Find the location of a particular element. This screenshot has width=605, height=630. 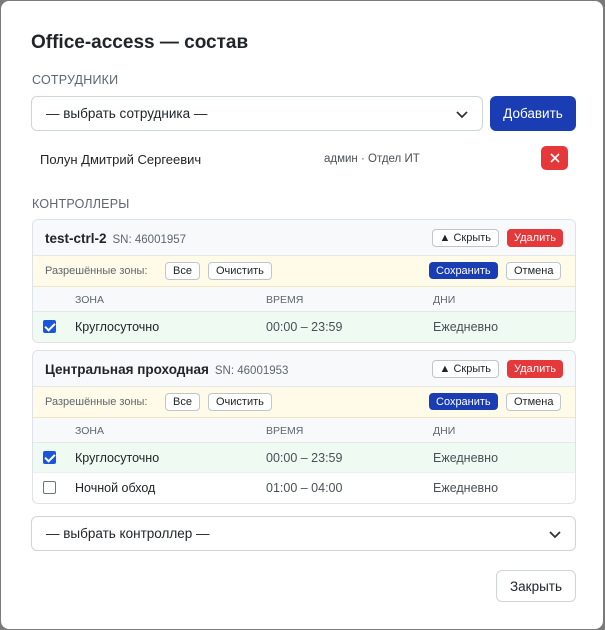

remove-employee-button is located at coordinates (554, 158).